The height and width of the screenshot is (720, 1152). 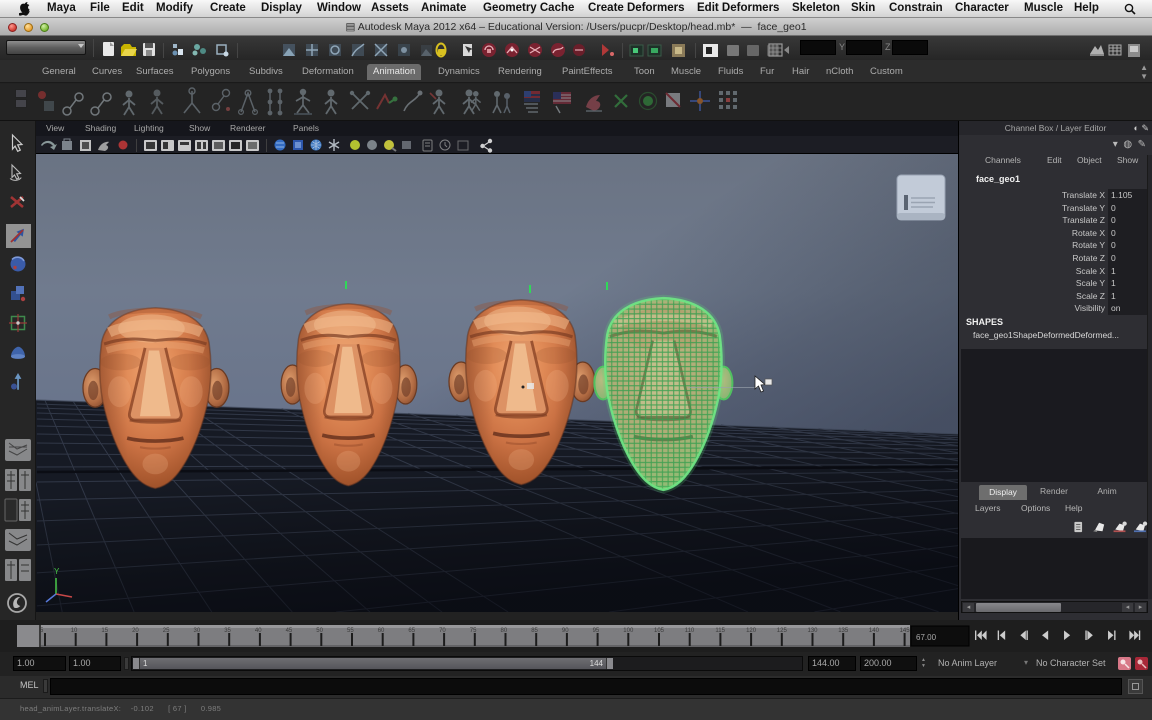 I want to click on svg-text: 130, so click(x=813, y=631).